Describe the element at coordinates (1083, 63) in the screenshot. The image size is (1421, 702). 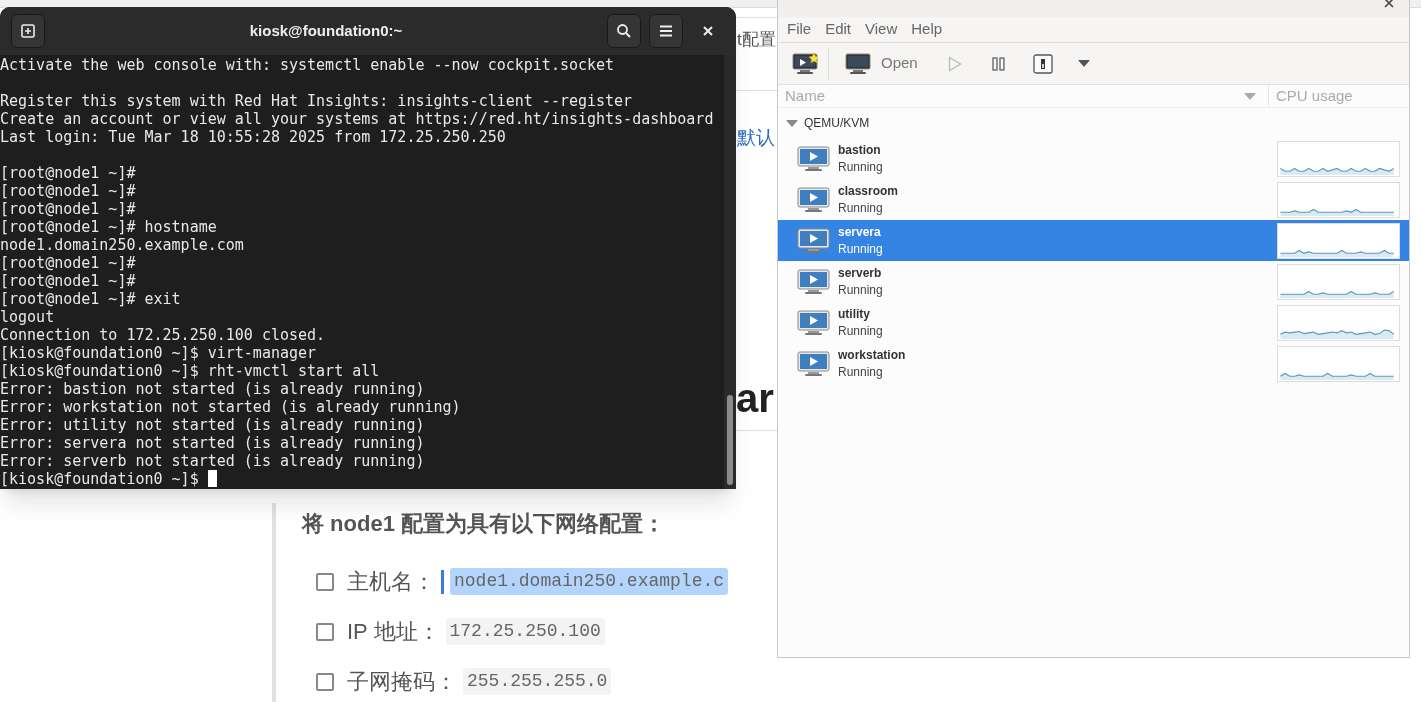
I see `caret-icon` at that location.